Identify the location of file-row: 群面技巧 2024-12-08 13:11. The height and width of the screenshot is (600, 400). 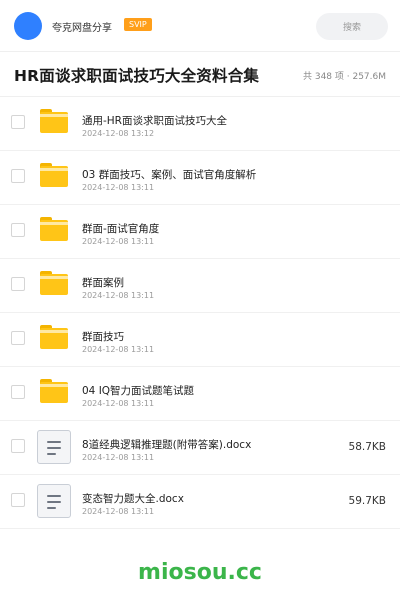
(200, 340).